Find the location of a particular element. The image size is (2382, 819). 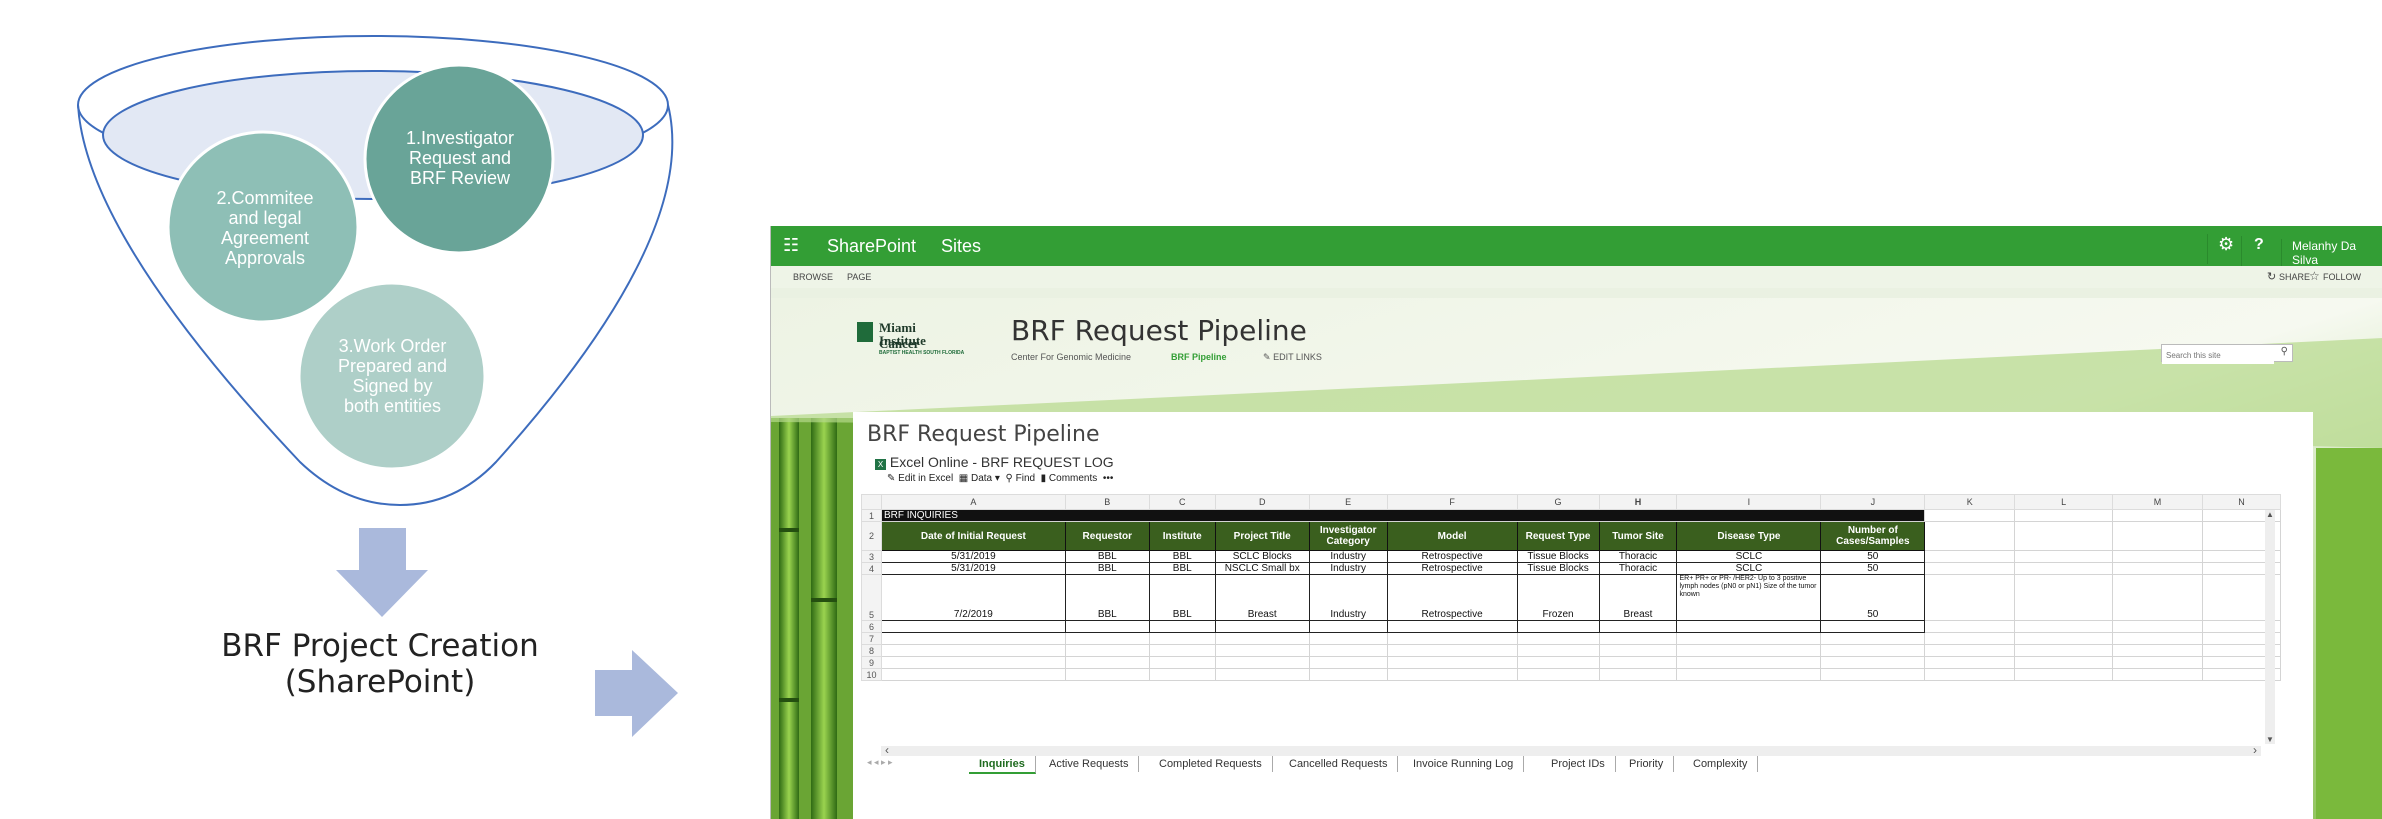

row-number: 1 is located at coordinates (871, 515).